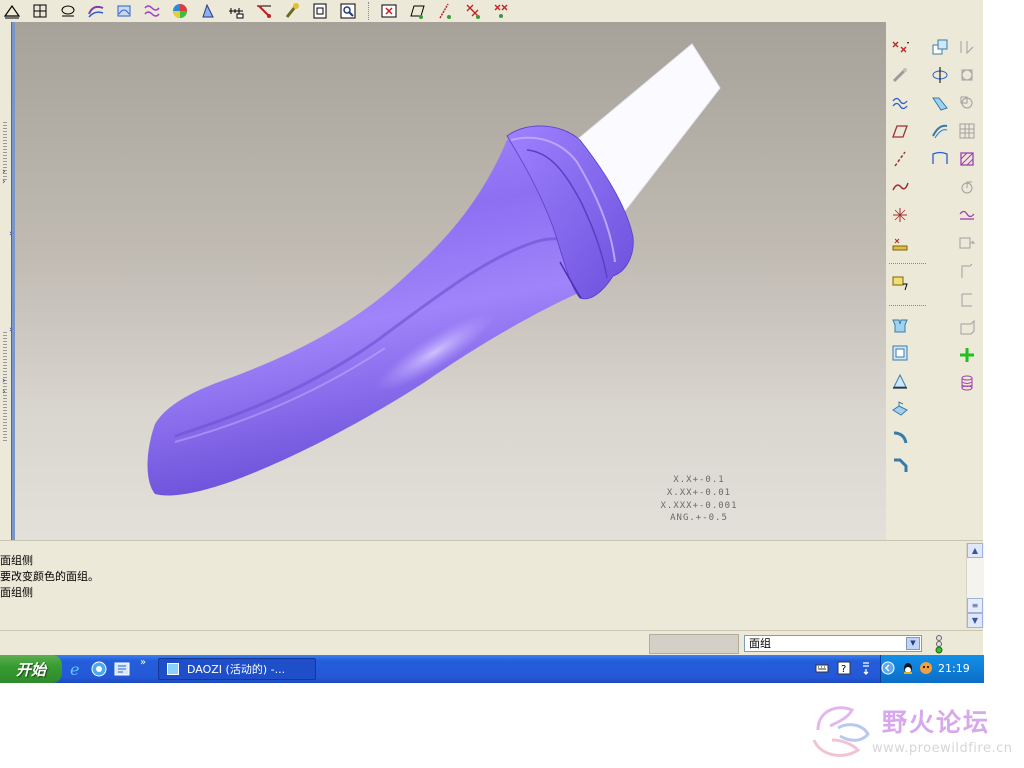  I want to click on csys-icon, so click(900, 215).